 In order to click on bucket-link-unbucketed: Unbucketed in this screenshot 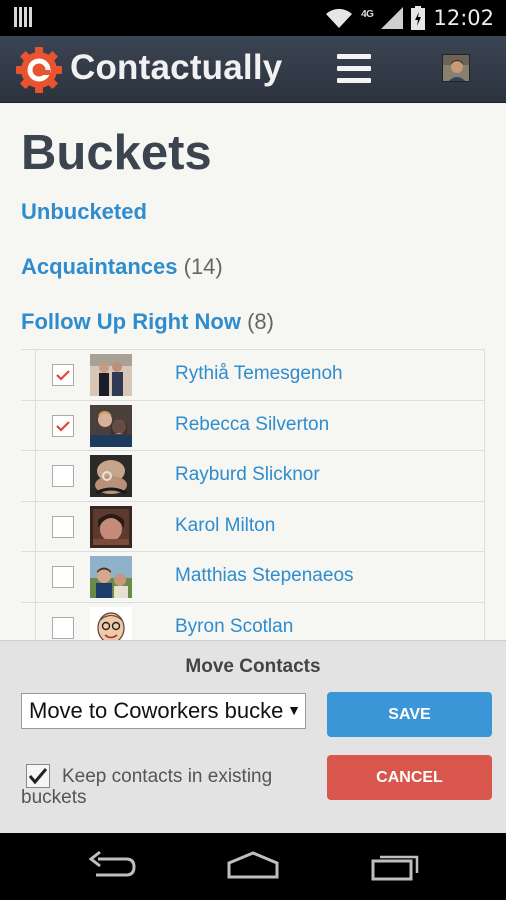, I will do `click(84, 212)`.